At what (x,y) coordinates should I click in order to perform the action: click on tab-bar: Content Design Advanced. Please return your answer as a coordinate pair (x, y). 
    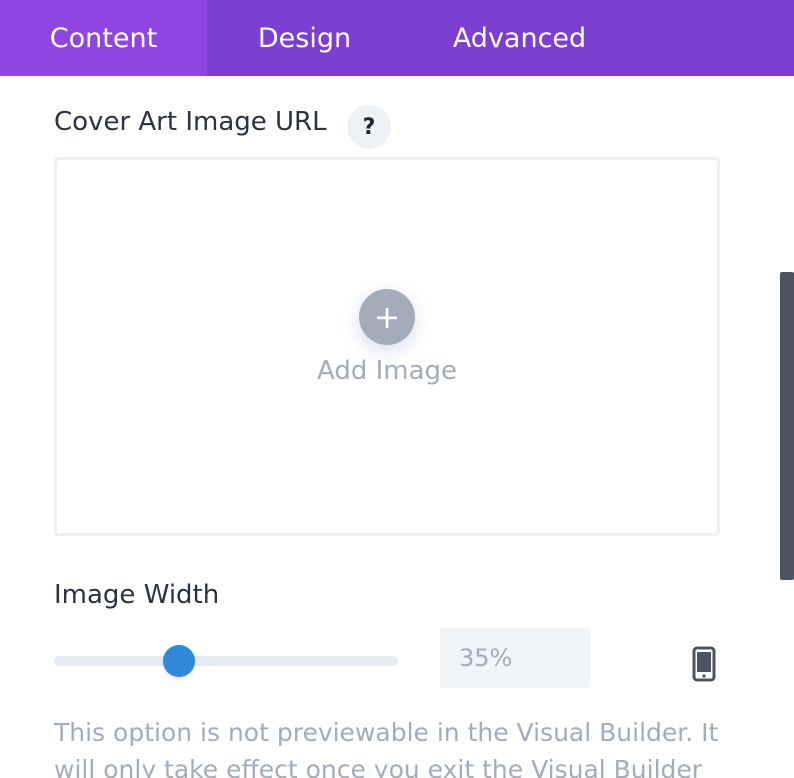
    Looking at the image, I should click on (397, 38).